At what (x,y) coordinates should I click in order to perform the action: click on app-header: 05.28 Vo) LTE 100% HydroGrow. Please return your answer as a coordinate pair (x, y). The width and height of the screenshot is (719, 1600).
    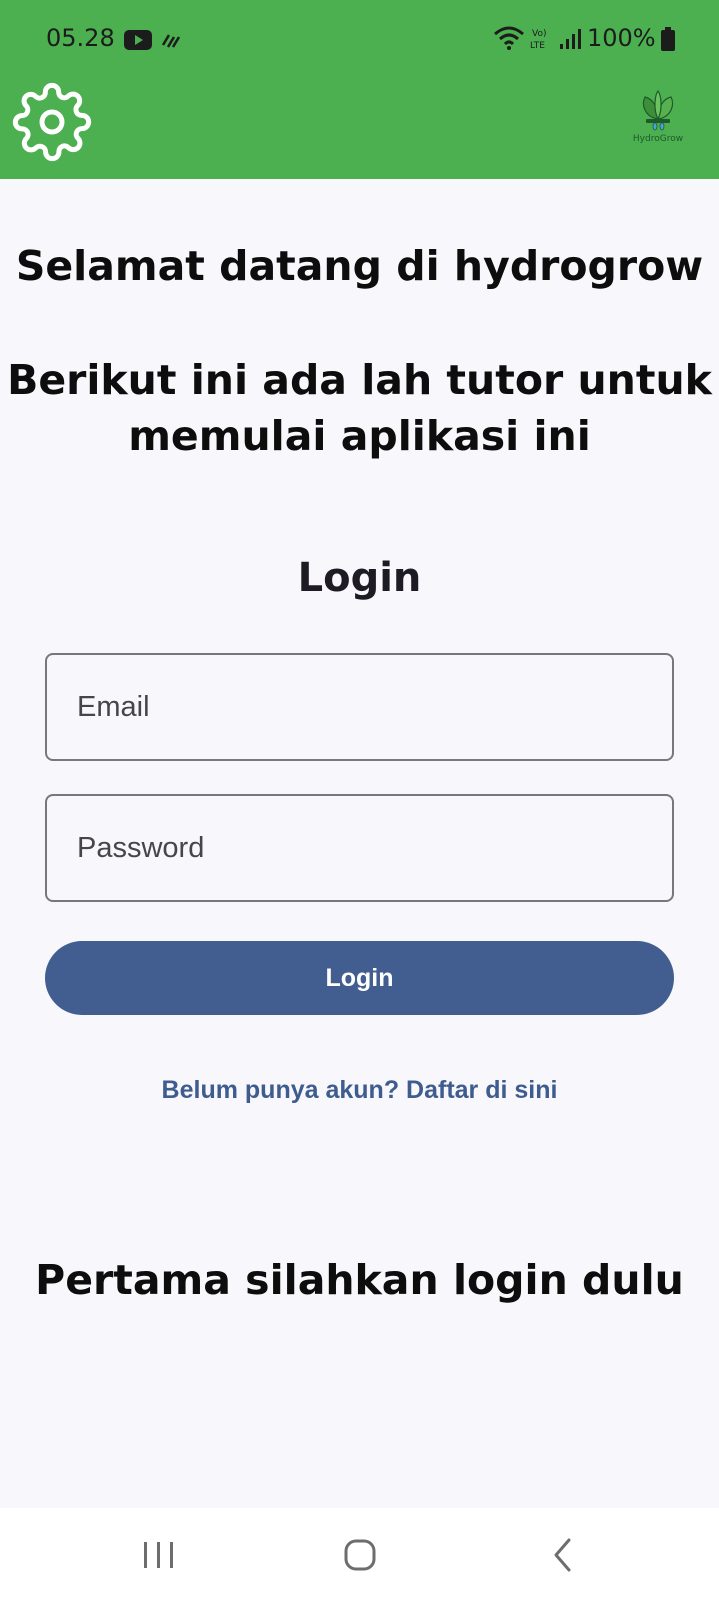
    Looking at the image, I should click on (359, 89).